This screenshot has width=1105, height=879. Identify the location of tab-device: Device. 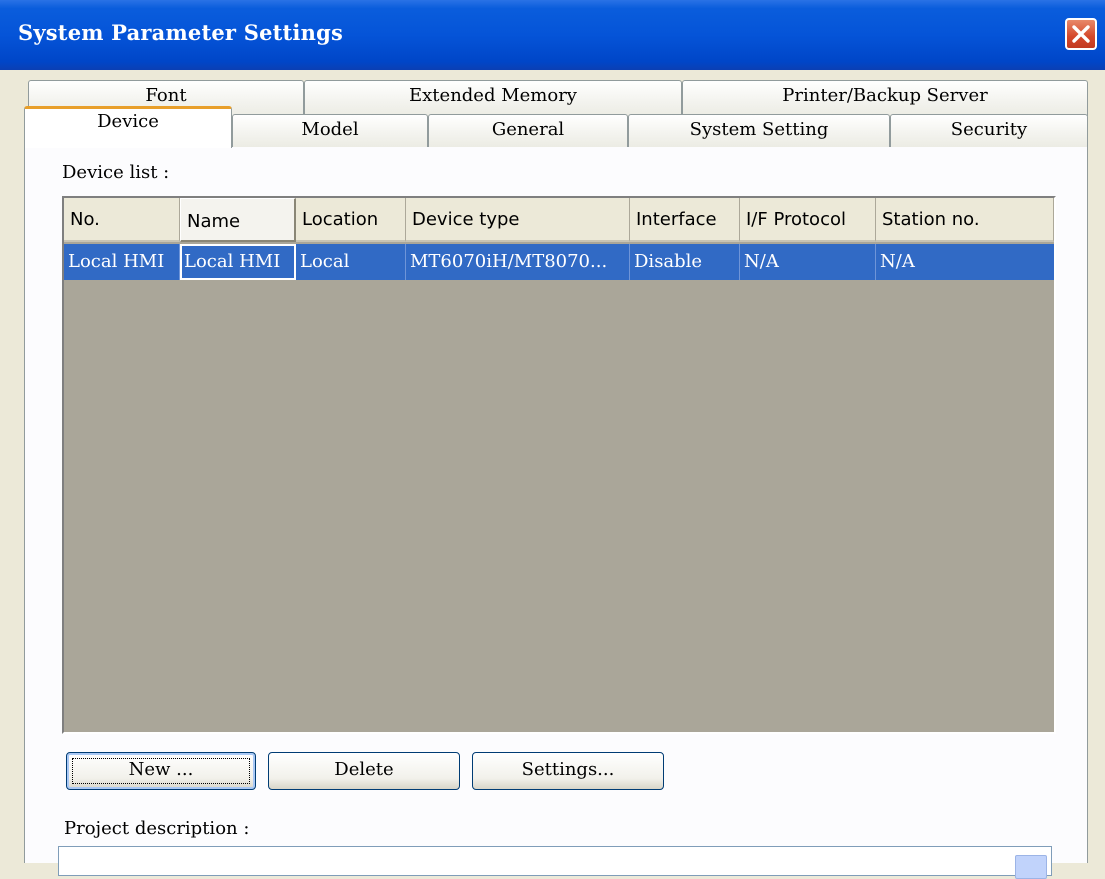
(128, 127).